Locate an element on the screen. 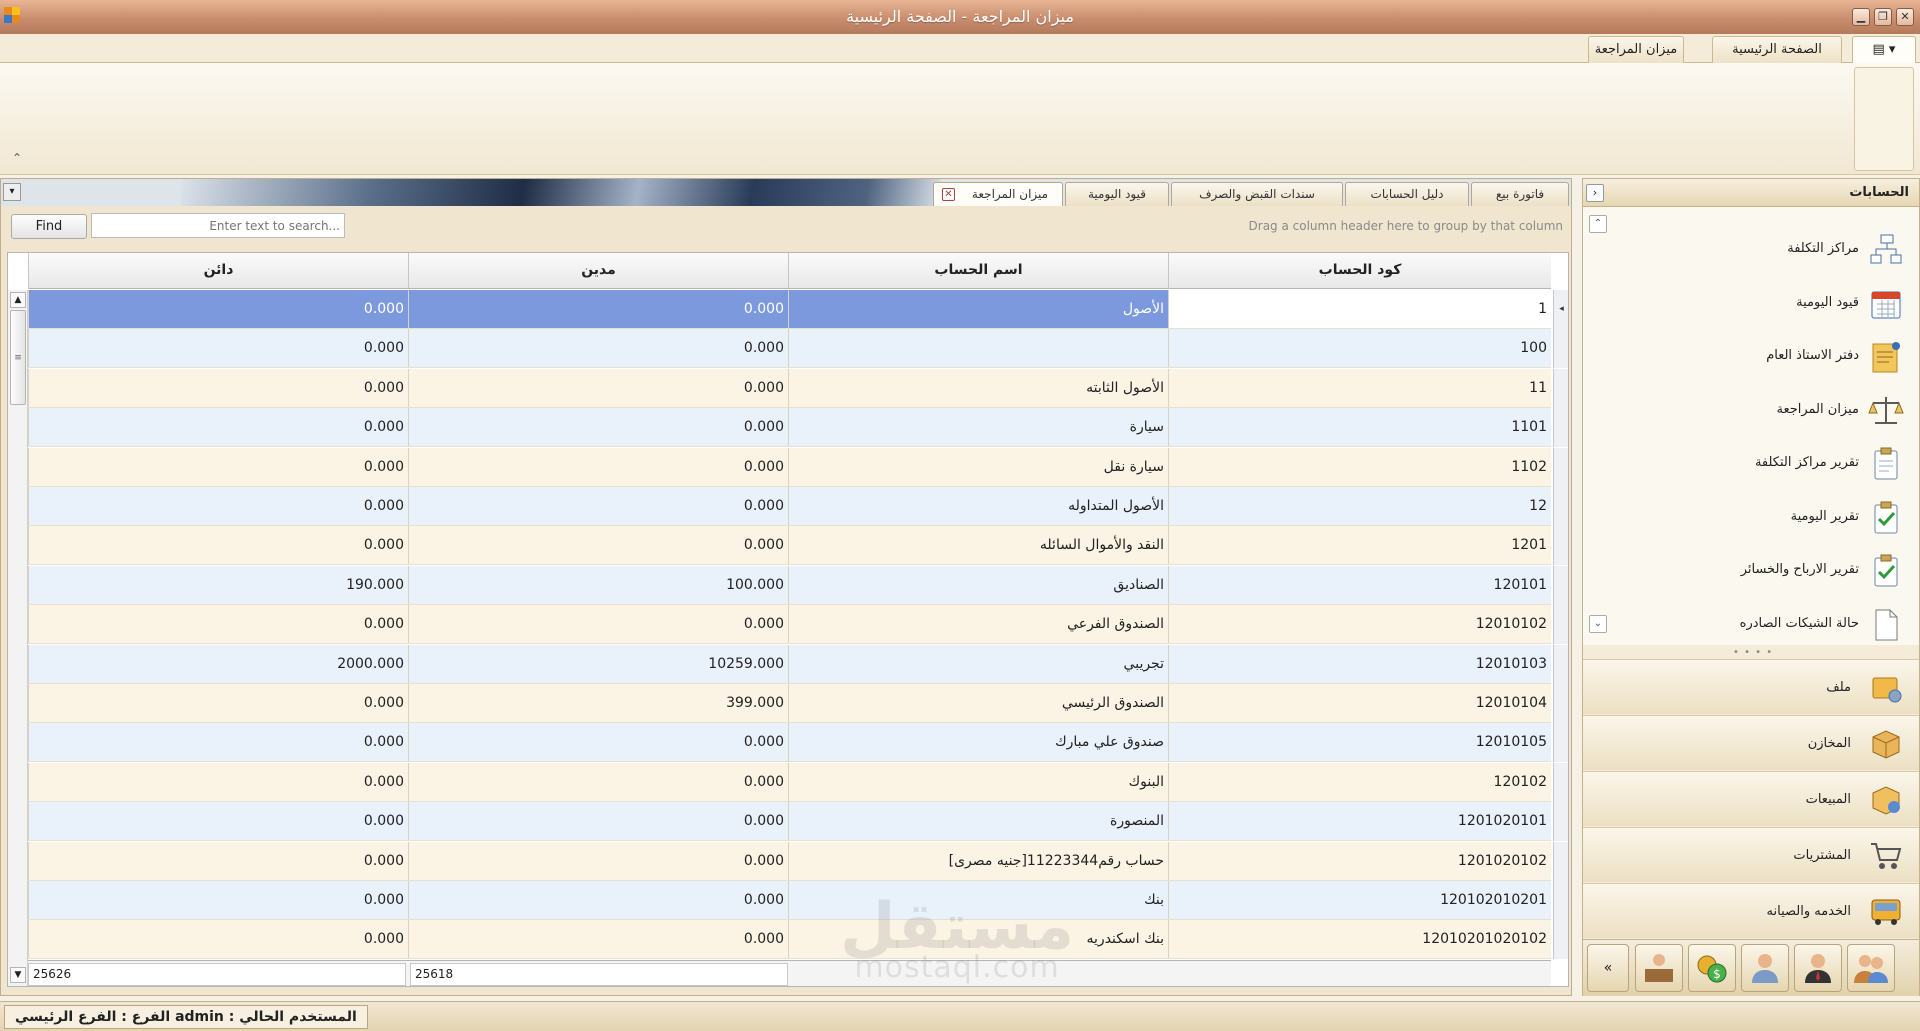 Image resolution: width=1920 pixels, height=1031 pixels. cell-account-name: تجريبي is located at coordinates (978, 663).